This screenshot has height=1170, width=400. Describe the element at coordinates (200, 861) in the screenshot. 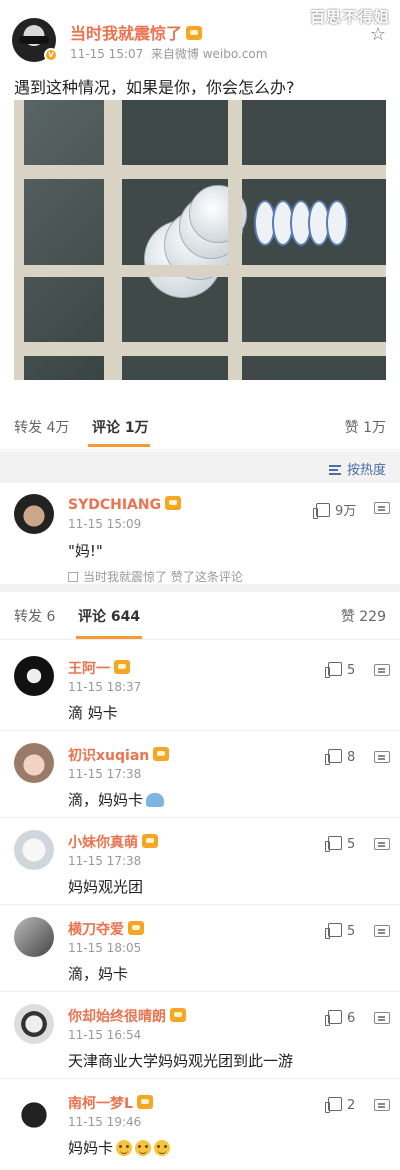

I see `list-item: 小妹你真萌 11-15 17:38 妈妈观光团 5` at that location.